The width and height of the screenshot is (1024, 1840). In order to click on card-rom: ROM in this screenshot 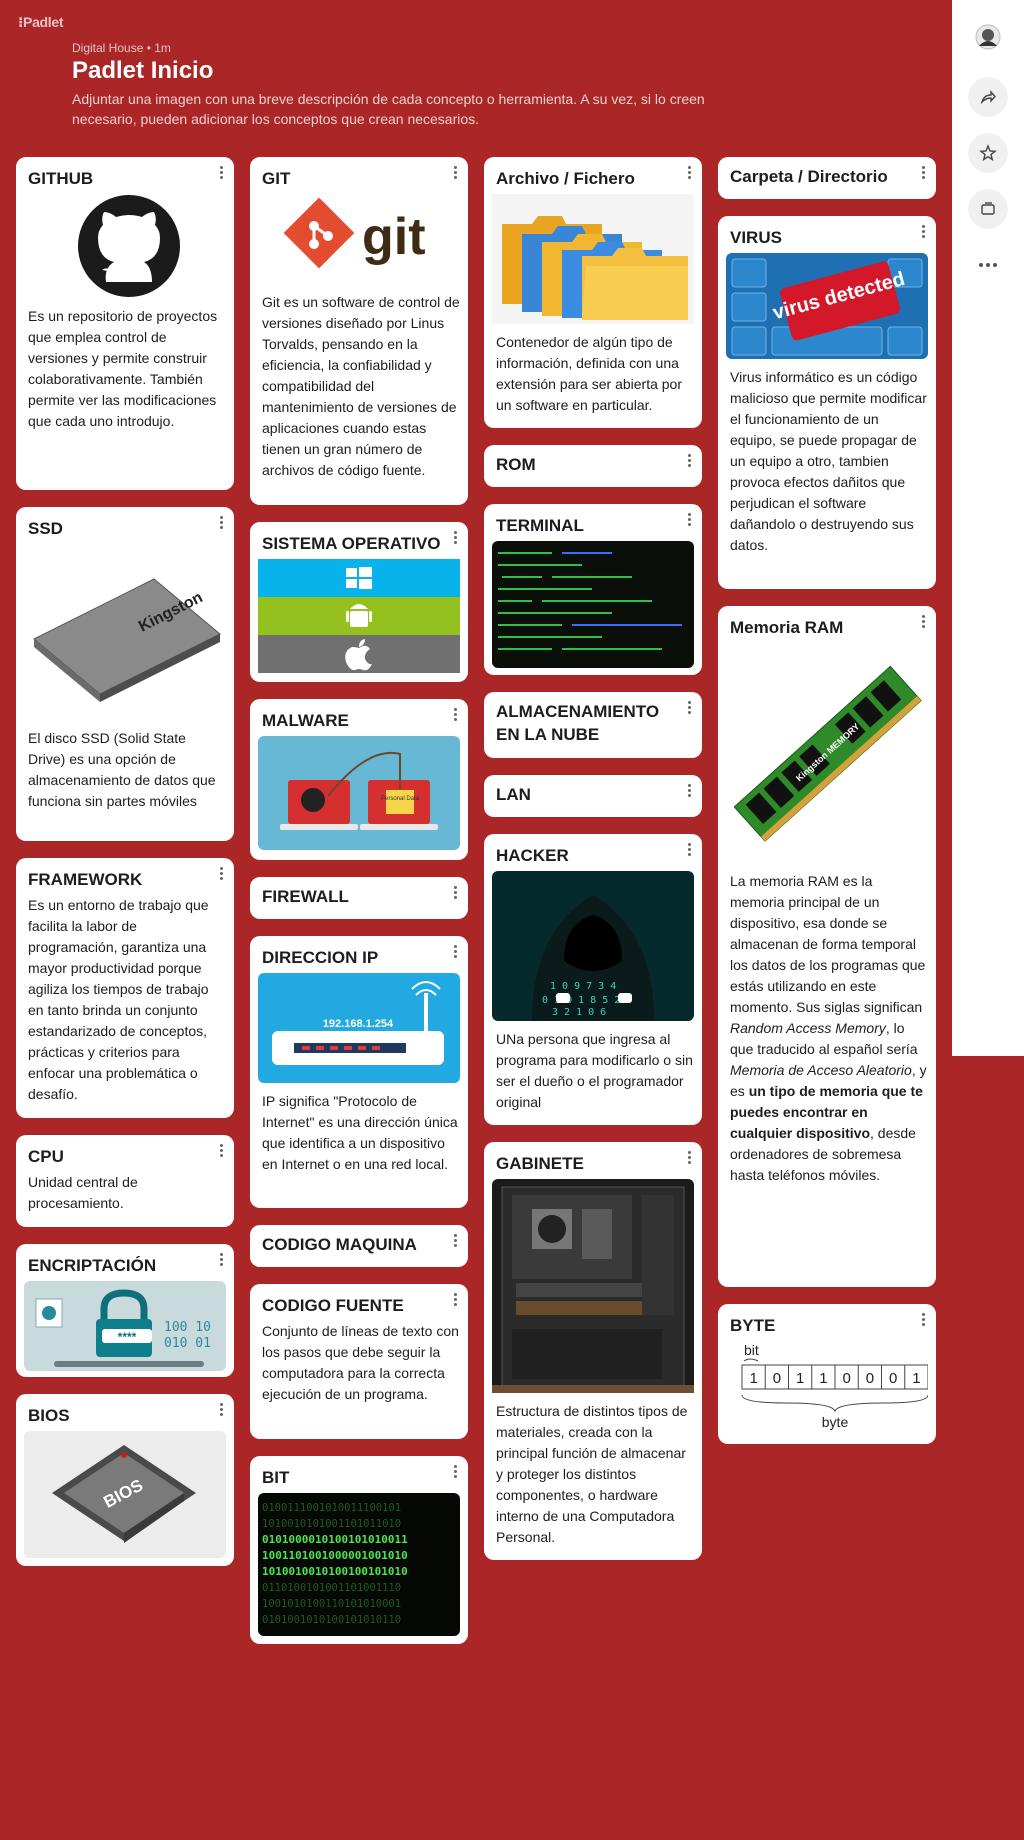, I will do `click(593, 466)`.